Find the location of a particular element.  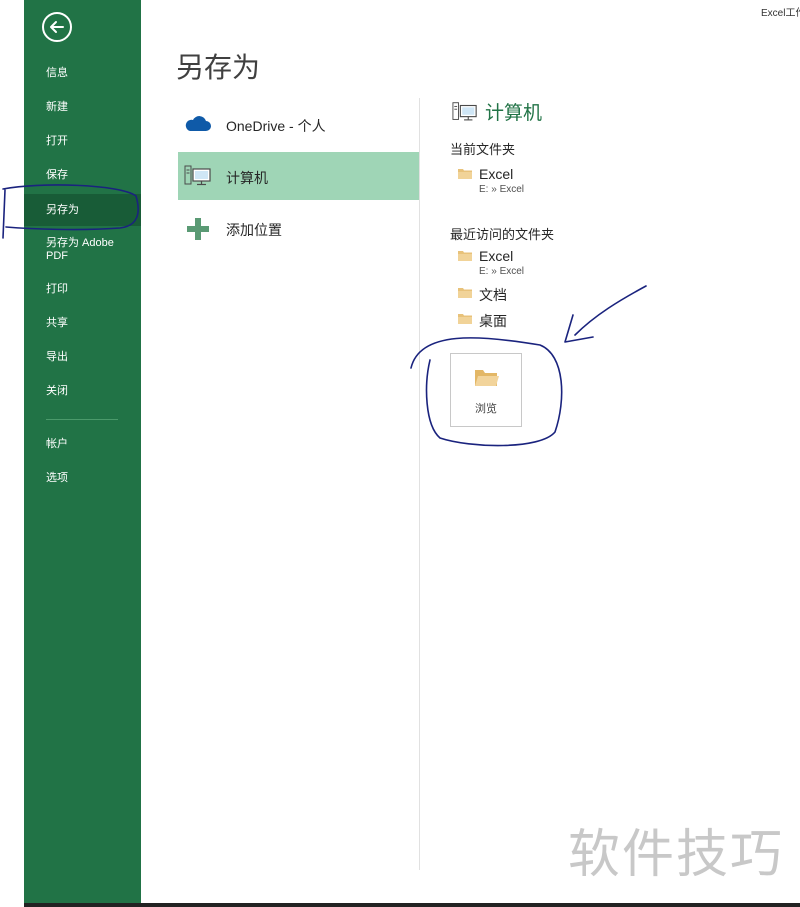

watermark: 软件技巧 is located at coordinates (676, 855).